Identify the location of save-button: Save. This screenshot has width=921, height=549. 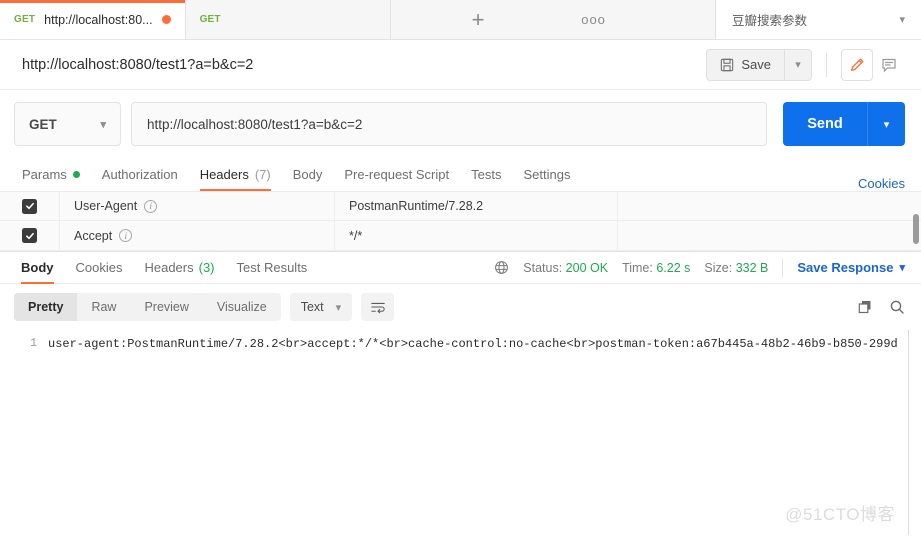
(745, 64).